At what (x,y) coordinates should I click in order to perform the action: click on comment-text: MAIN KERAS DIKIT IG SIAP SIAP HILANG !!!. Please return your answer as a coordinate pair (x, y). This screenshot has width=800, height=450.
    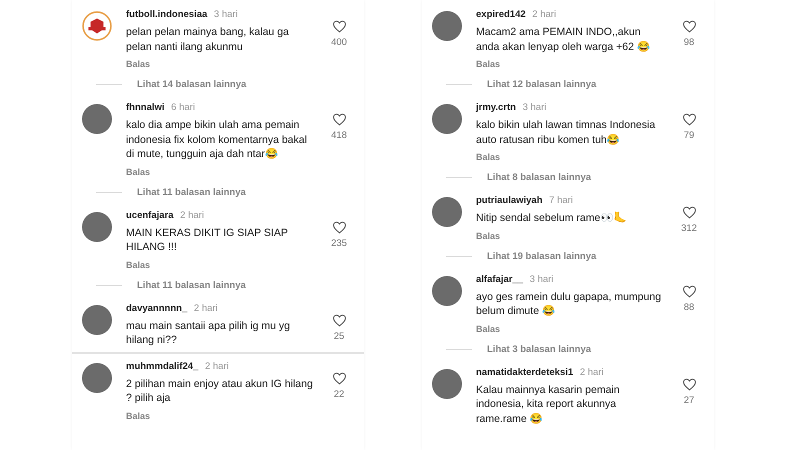
    Looking at the image, I should click on (207, 240).